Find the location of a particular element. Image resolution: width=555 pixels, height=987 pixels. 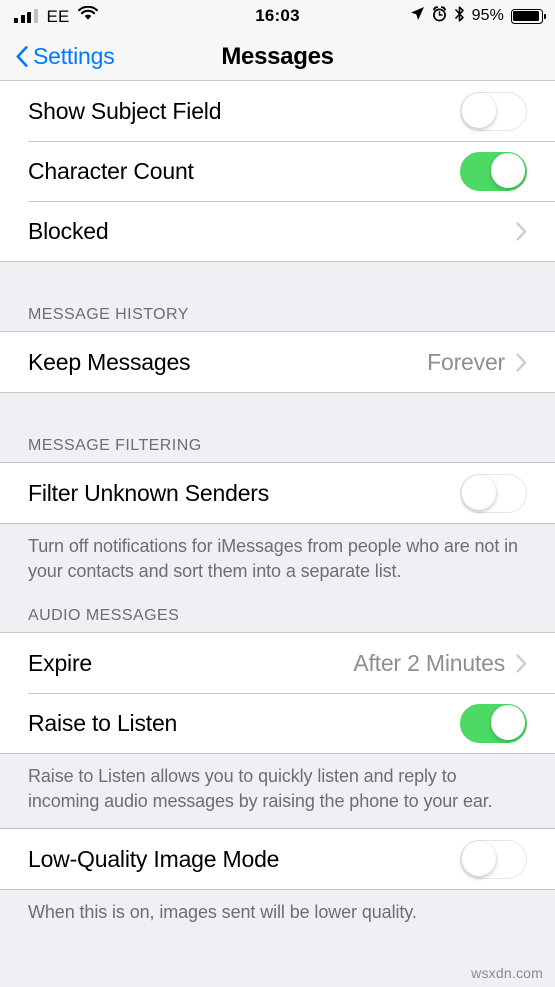

section-message-history: Keep Messages Forever is located at coordinates (277, 362).